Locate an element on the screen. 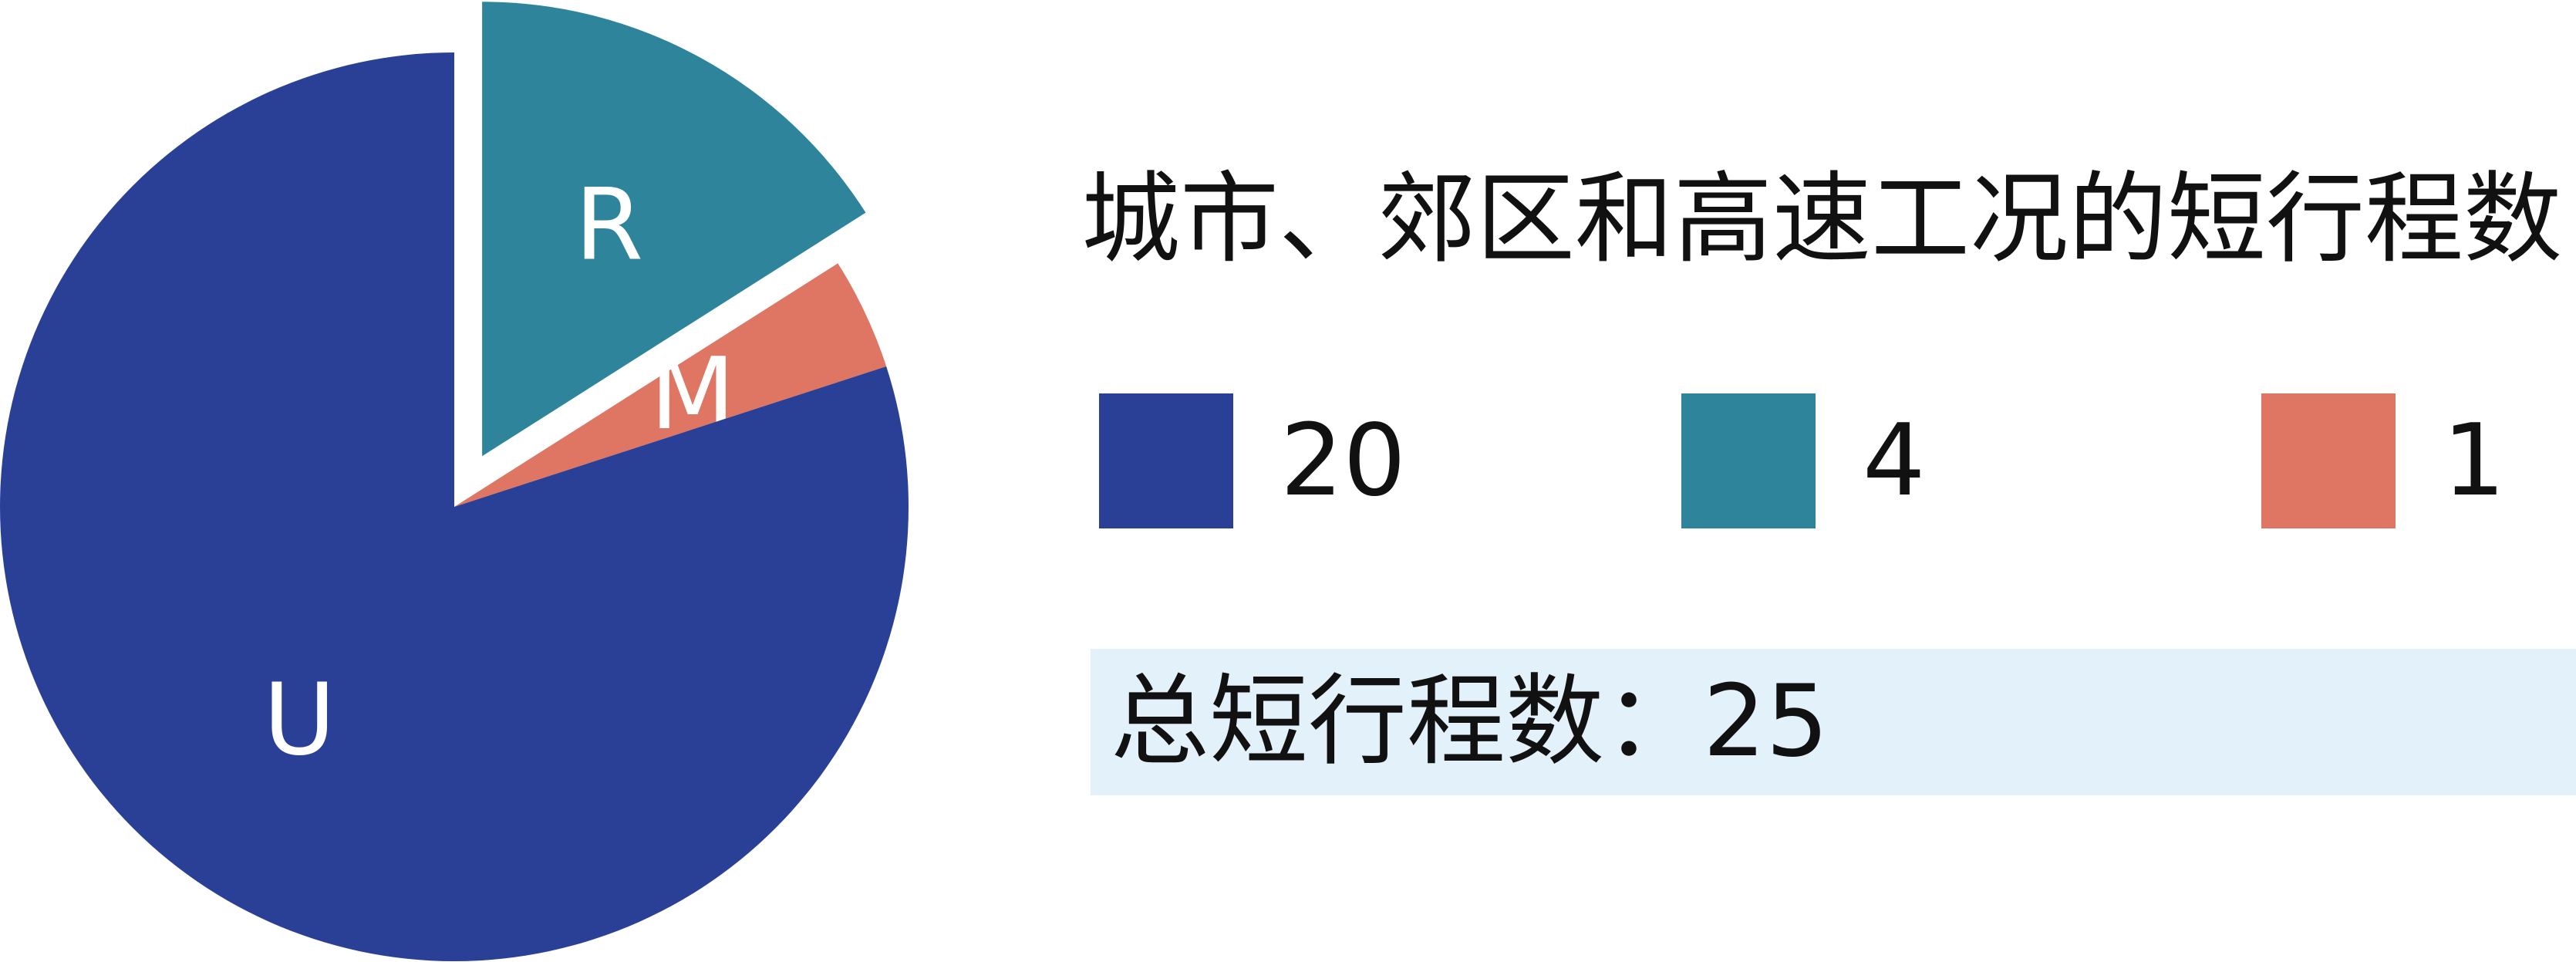 The image size is (2576, 962). total-text: 总短行程数：25 is located at coordinates (1470, 722).